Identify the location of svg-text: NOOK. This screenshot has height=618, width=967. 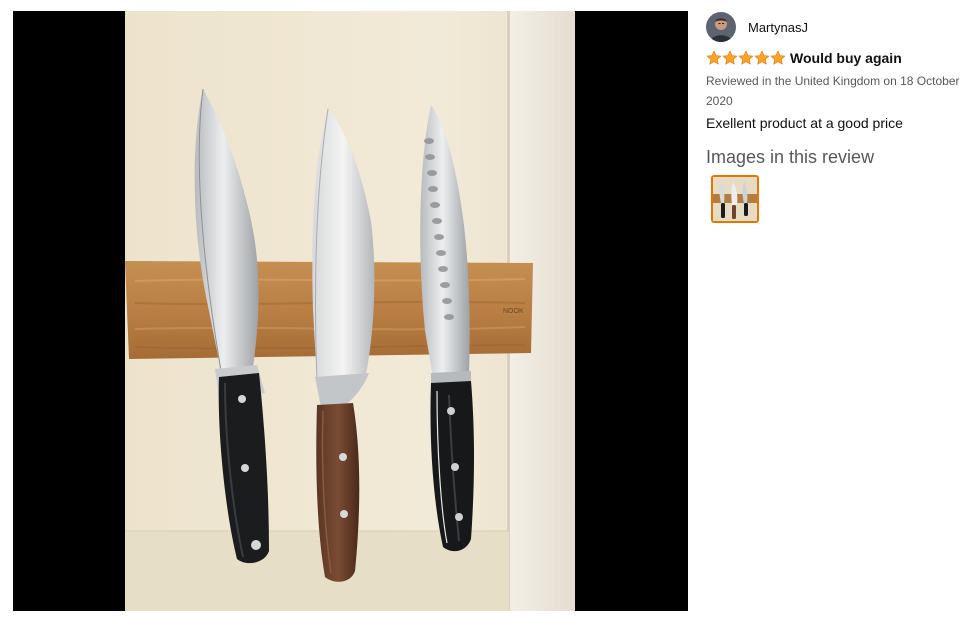
(513, 311).